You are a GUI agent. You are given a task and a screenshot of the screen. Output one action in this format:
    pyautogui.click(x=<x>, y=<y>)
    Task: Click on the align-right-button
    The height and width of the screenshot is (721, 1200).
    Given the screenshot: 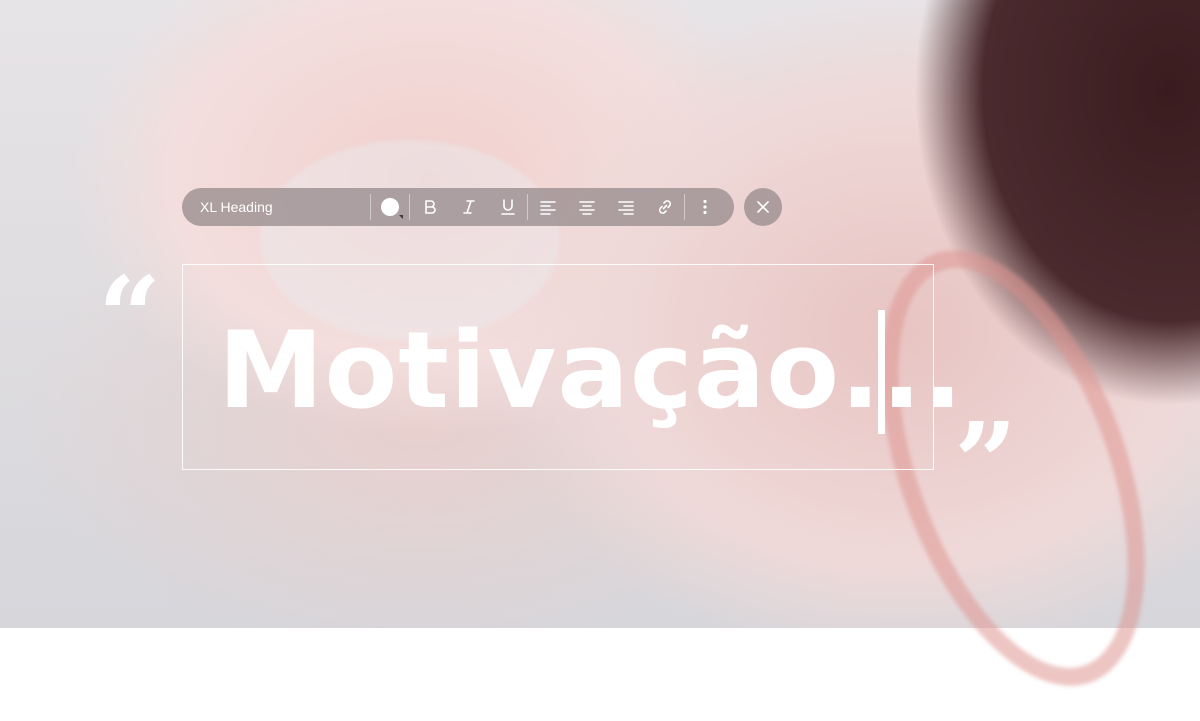 What is the action you would take?
    pyautogui.click(x=625, y=207)
    